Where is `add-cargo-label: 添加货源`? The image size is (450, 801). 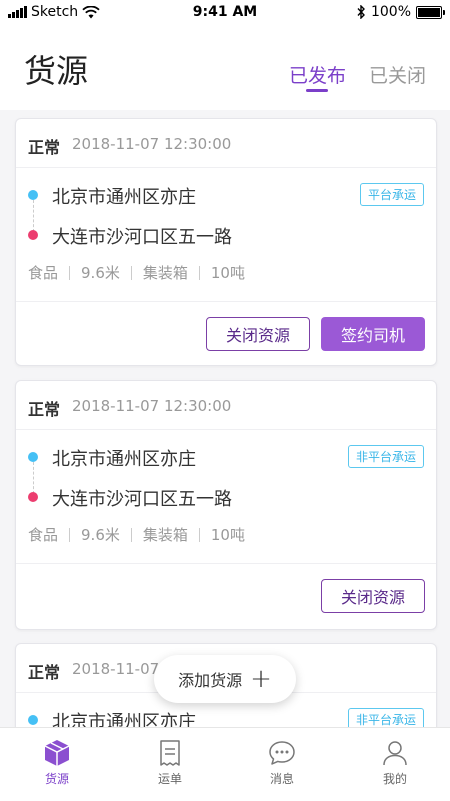
add-cargo-label: 添加货源 is located at coordinates (210, 680).